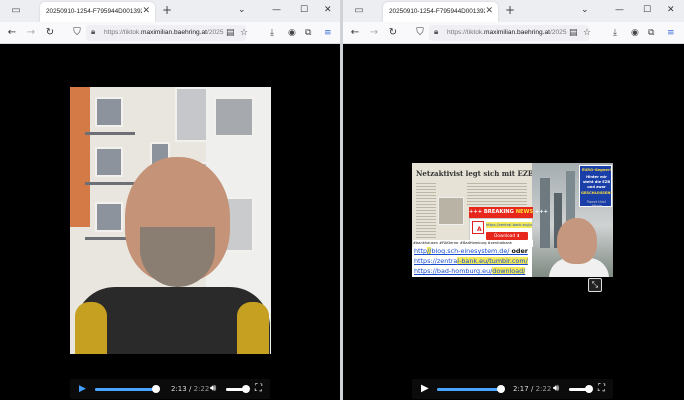  What do you see at coordinates (507, 236) in the screenshot?
I see `download-label: Download ⬇` at bounding box center [507, 236].